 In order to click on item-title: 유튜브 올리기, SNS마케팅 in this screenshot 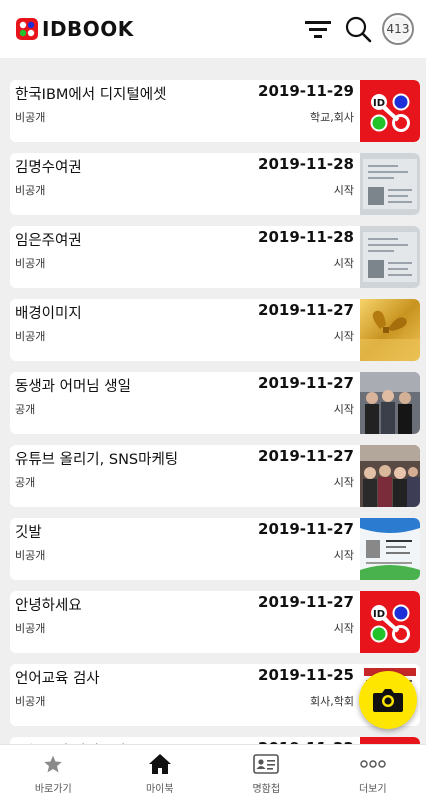, I will do `click(97, 460)`.